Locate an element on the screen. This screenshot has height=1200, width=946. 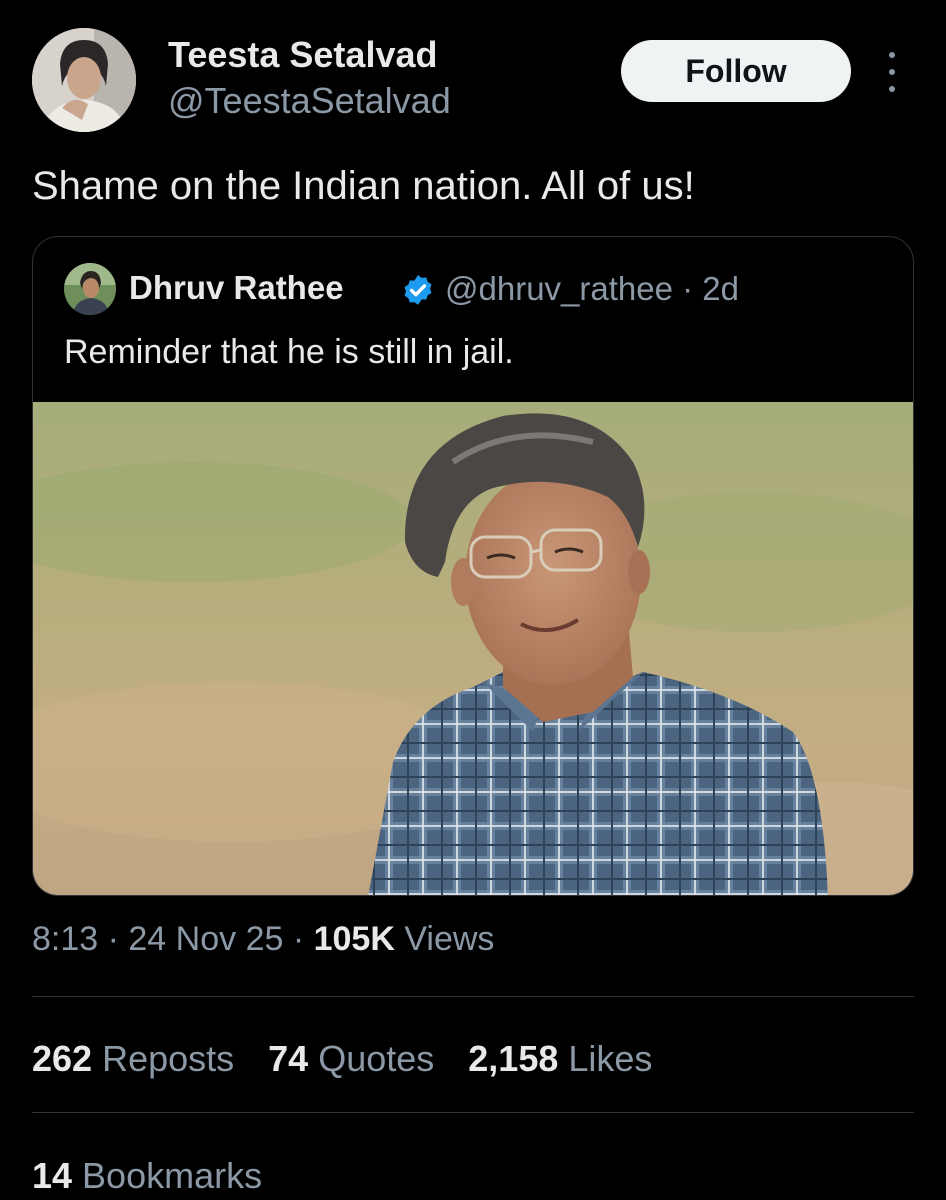
likes-label: Likes is located at coordinates (605, 1058).